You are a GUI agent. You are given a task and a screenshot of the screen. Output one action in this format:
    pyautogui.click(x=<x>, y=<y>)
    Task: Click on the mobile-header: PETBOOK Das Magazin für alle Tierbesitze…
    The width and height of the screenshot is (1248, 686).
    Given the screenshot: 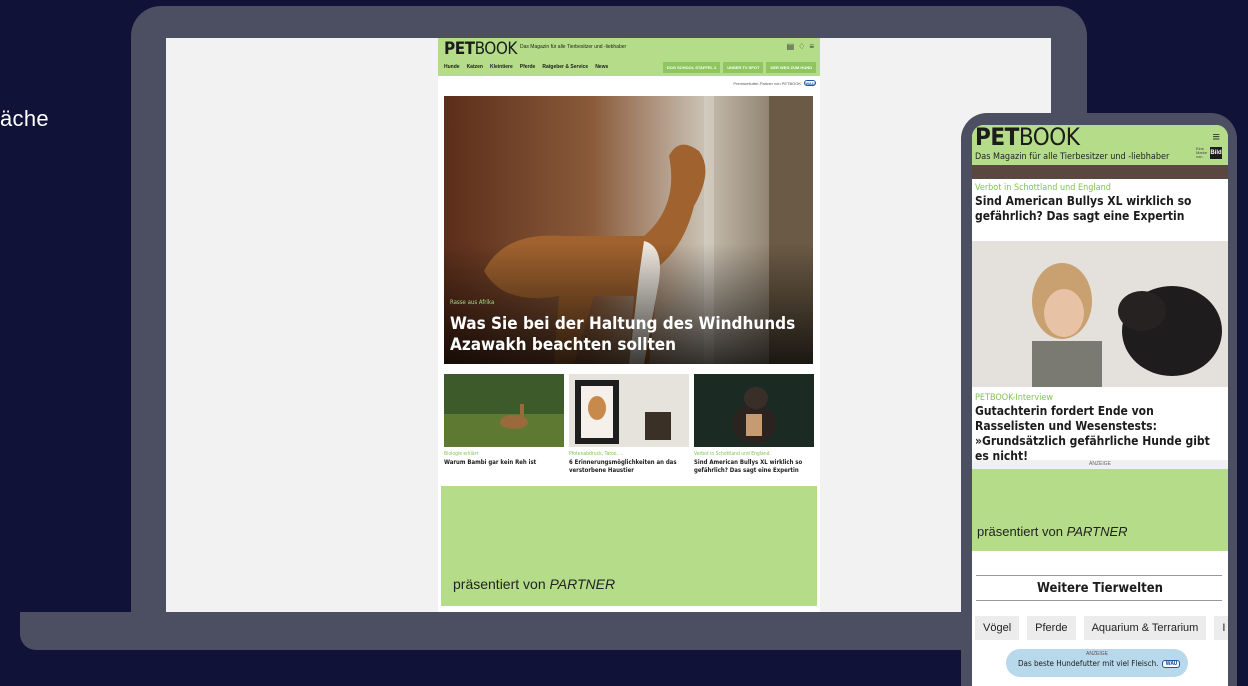 What is the action you would take?
    pyautogui.click(x=1100, y=145)
    